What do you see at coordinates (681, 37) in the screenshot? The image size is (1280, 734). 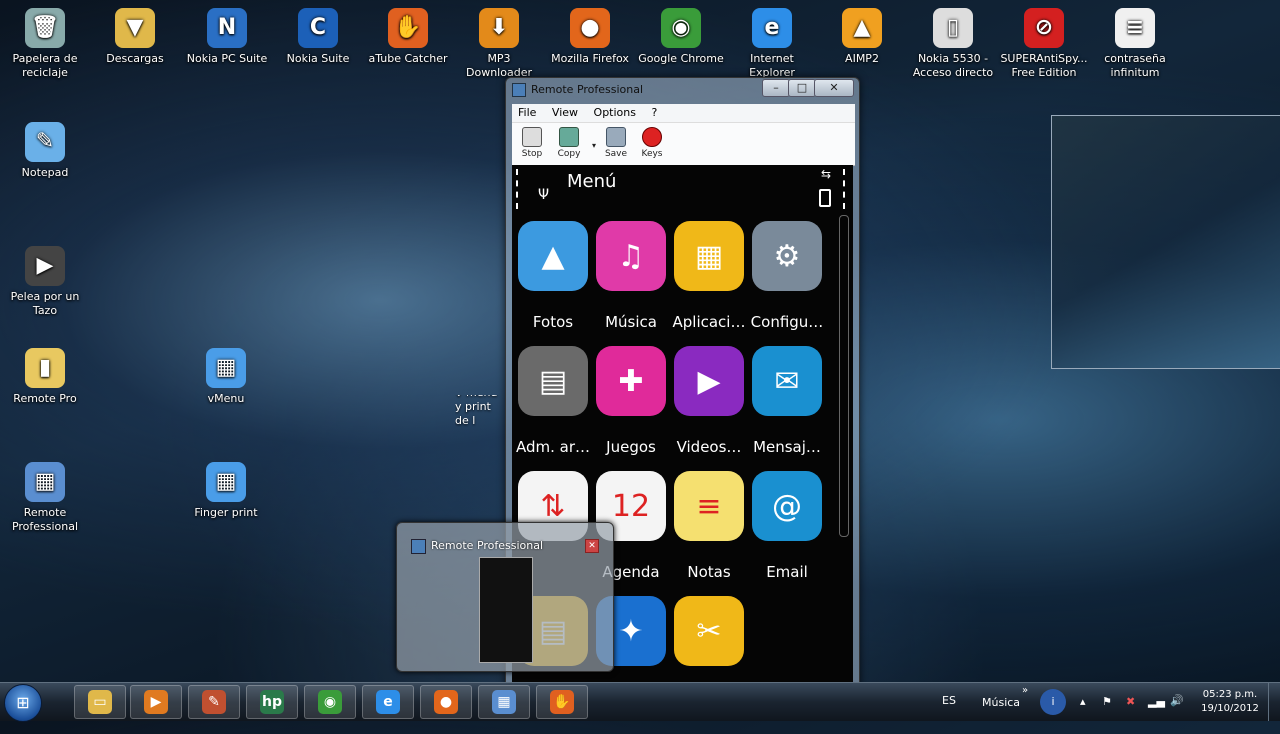 I see `top-7-desktop-icon: ◉ Google Chrome` at bounding box center [681, 37].